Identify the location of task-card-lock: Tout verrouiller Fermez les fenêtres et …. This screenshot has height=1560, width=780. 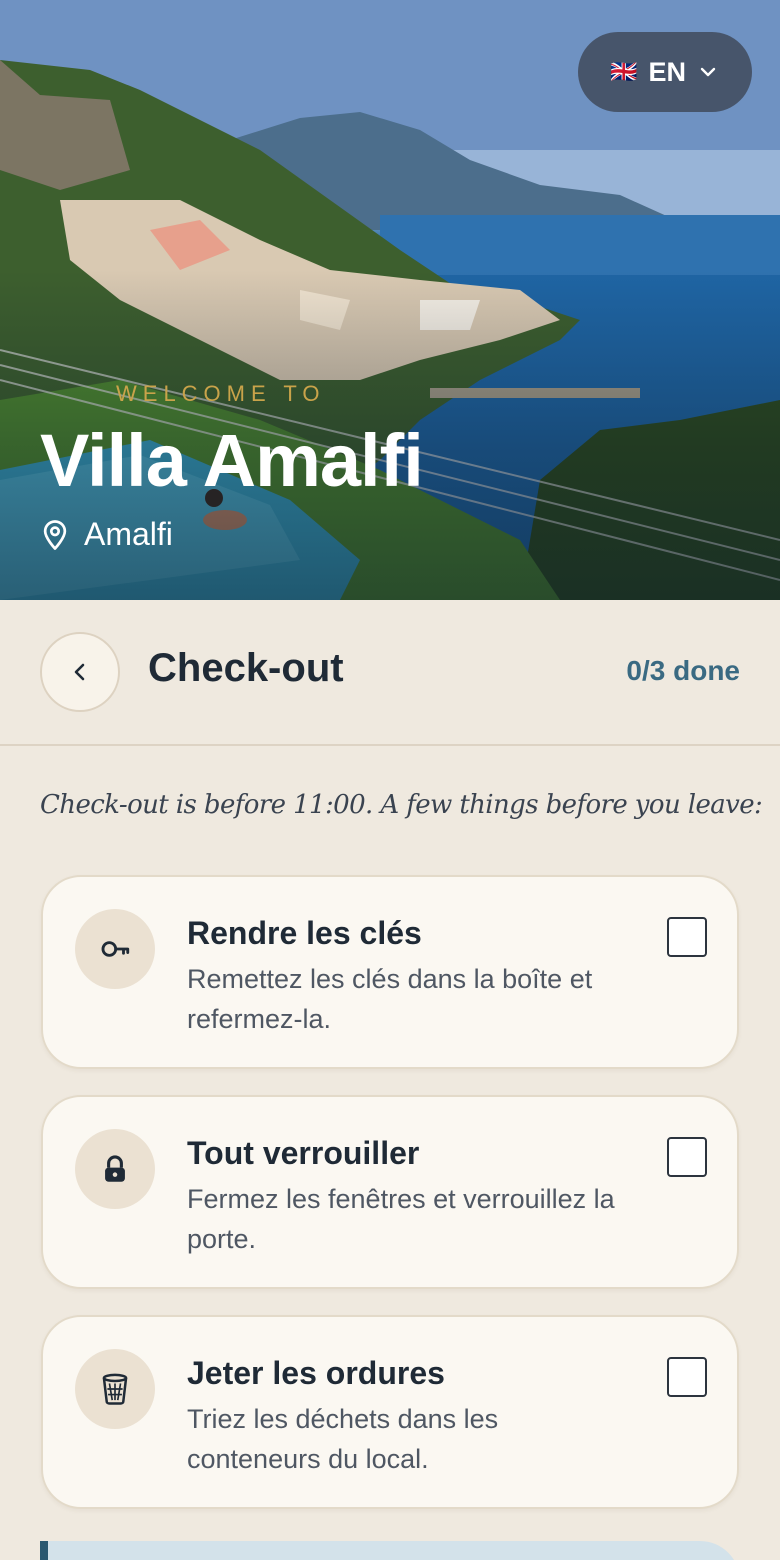
(390, 1192).